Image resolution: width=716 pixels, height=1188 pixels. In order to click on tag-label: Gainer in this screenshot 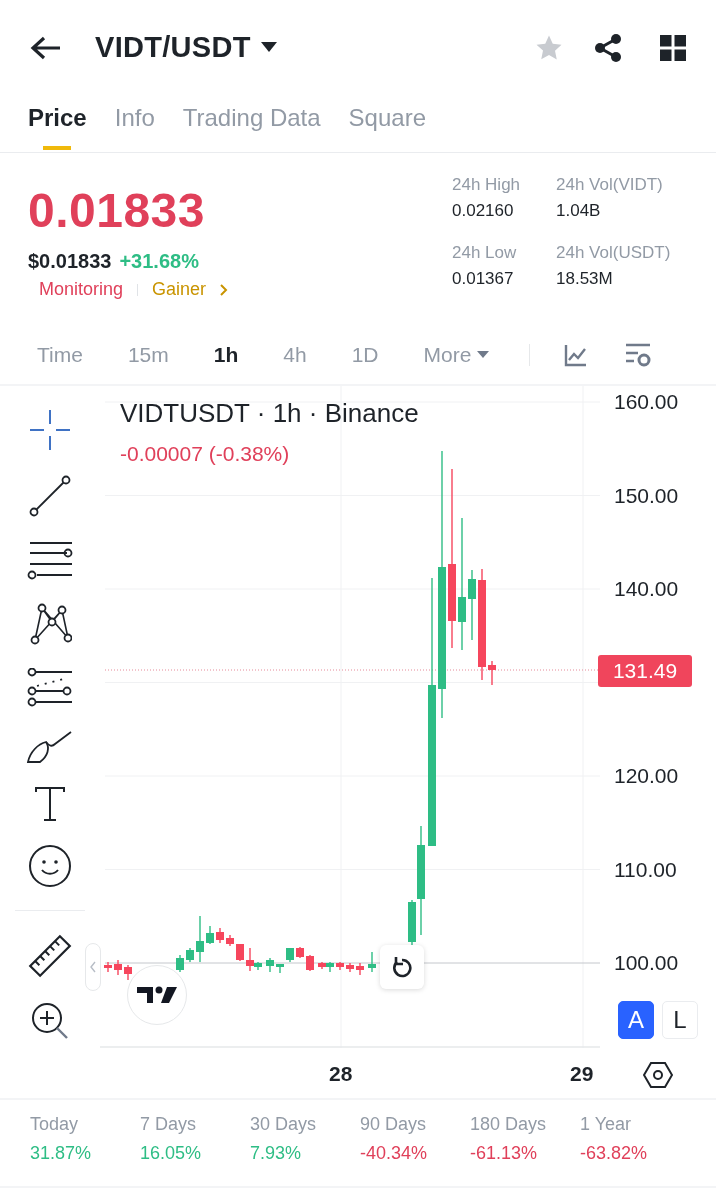, I will do `click(179, 289)`.